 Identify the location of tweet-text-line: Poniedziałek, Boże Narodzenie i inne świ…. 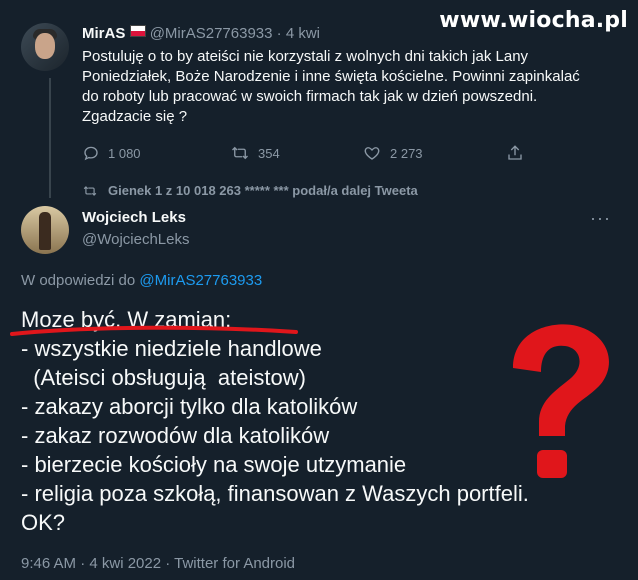
(331, 76).